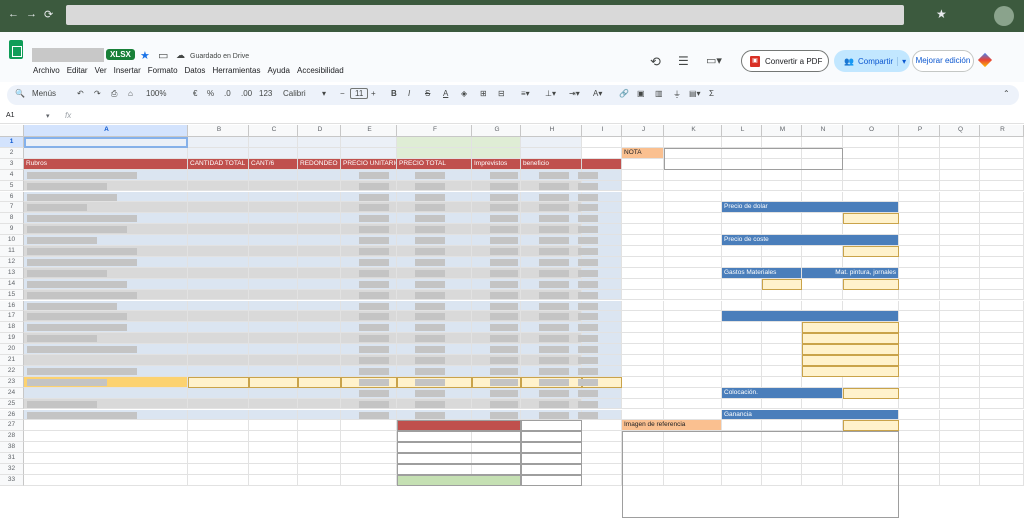  What do you see at coordinates (941, 14) in the screenshot?
I see `bookmark-star-icon: ★` at bounding box center [941, 14].